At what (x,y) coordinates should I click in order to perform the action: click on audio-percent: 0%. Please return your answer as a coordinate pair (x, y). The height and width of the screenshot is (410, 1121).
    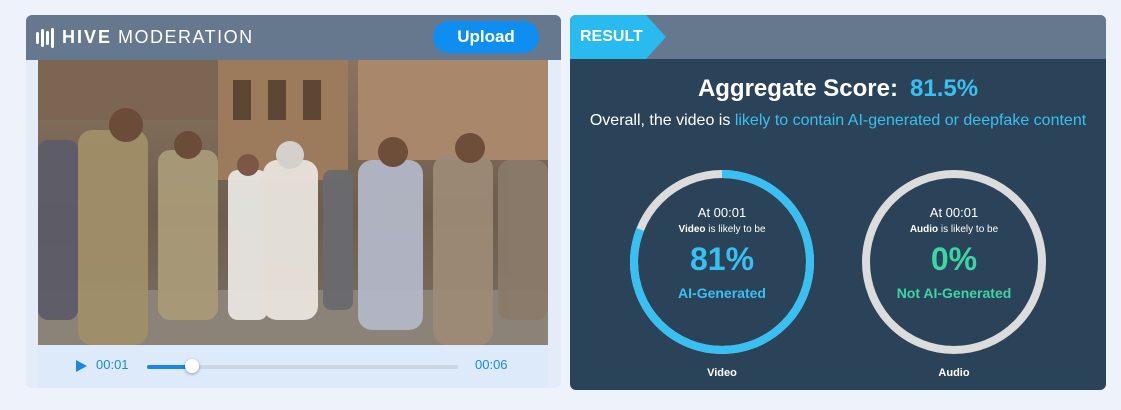
    Looking at the image, I should click on (954, 259).